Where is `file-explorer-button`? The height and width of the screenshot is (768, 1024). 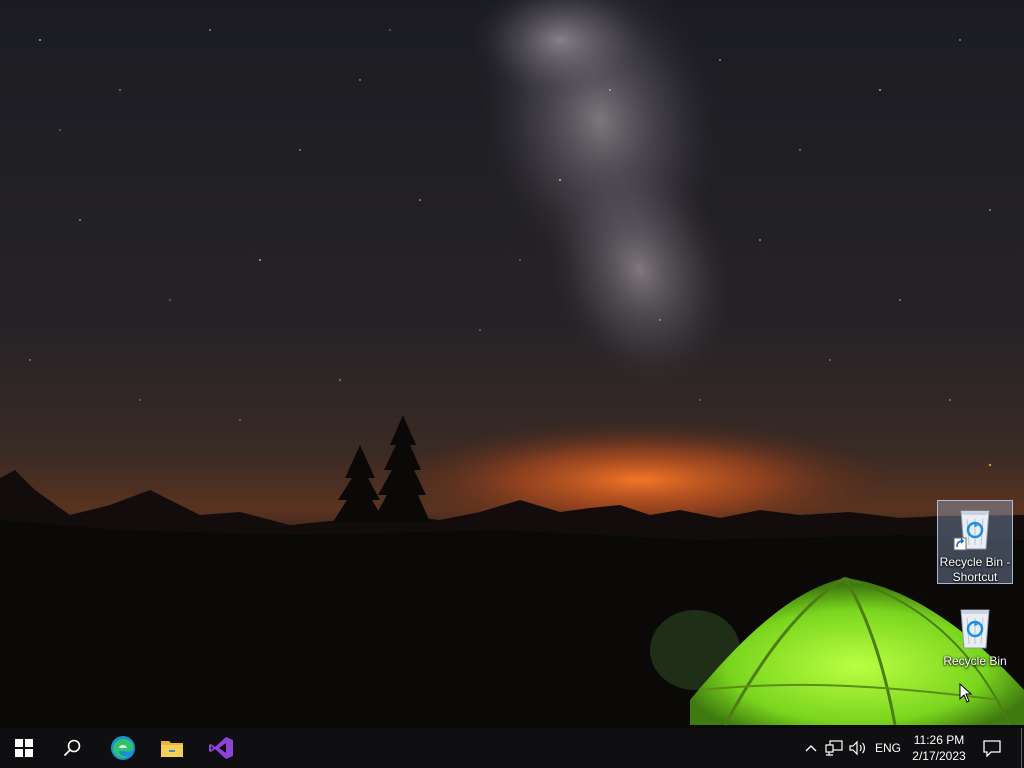
file-explorer-button is located at coordinates (172, 748).